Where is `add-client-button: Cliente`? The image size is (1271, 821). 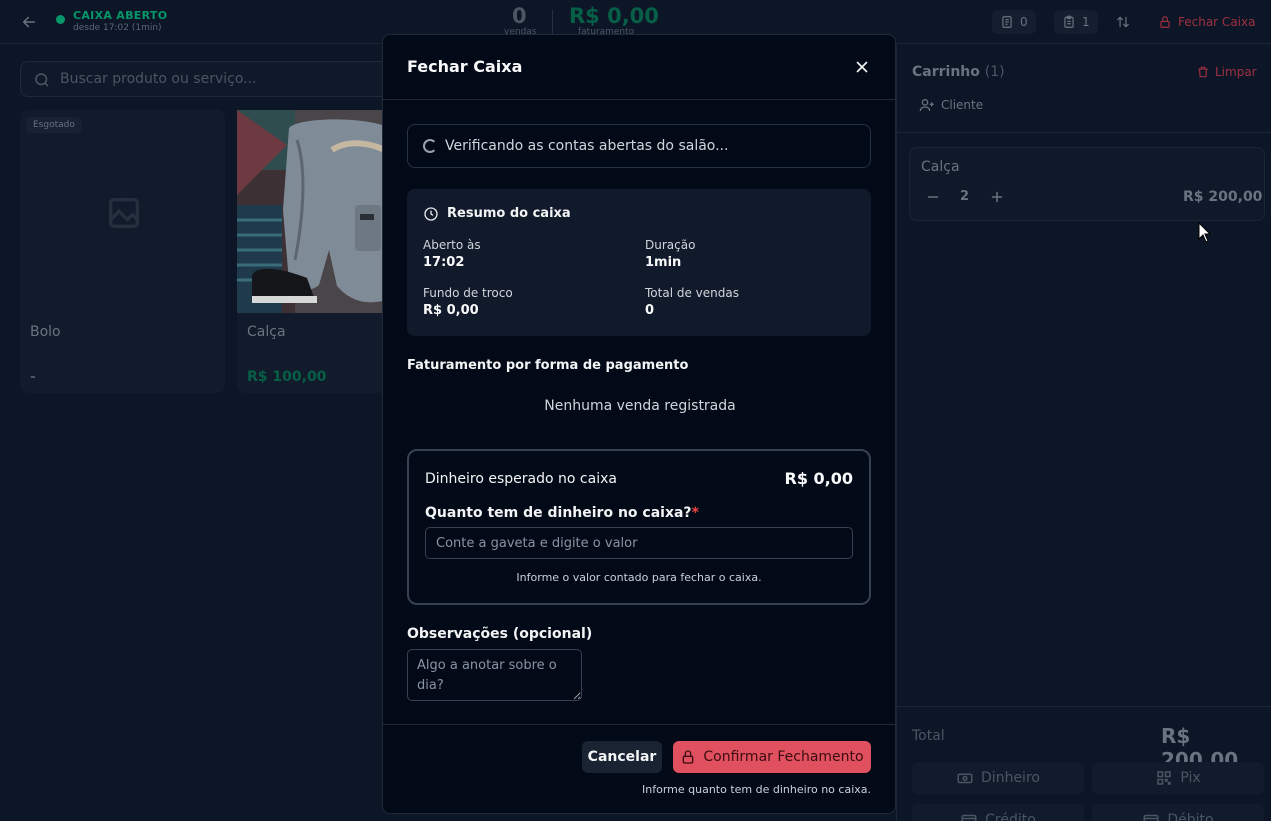
add-client-button: Cliente is located at coordinates (951, 105).